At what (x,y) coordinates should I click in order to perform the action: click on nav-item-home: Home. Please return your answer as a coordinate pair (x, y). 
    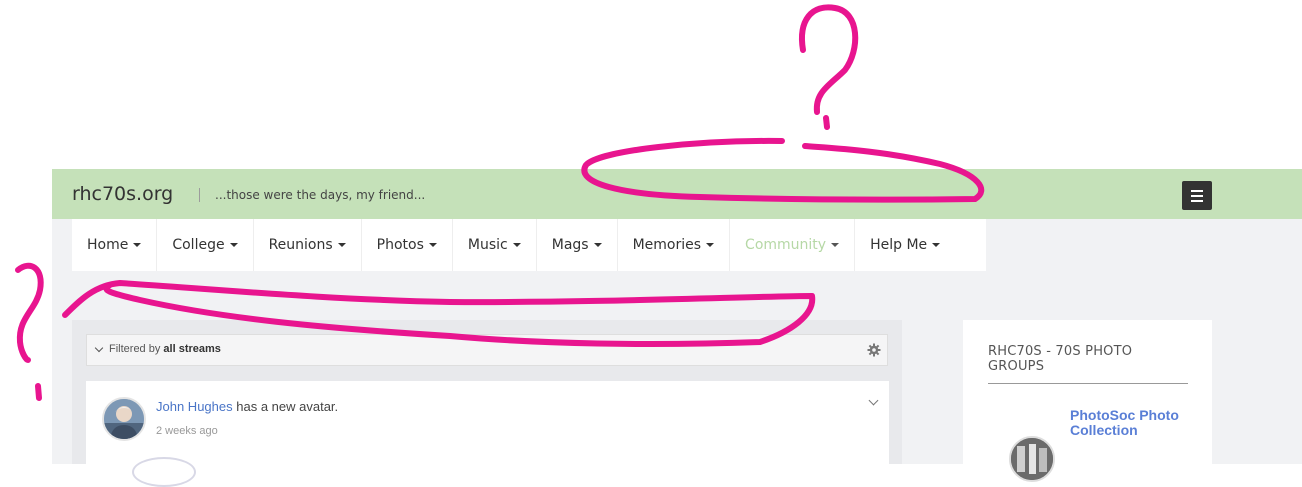
    Looking at the image, I should click on (115, 245).